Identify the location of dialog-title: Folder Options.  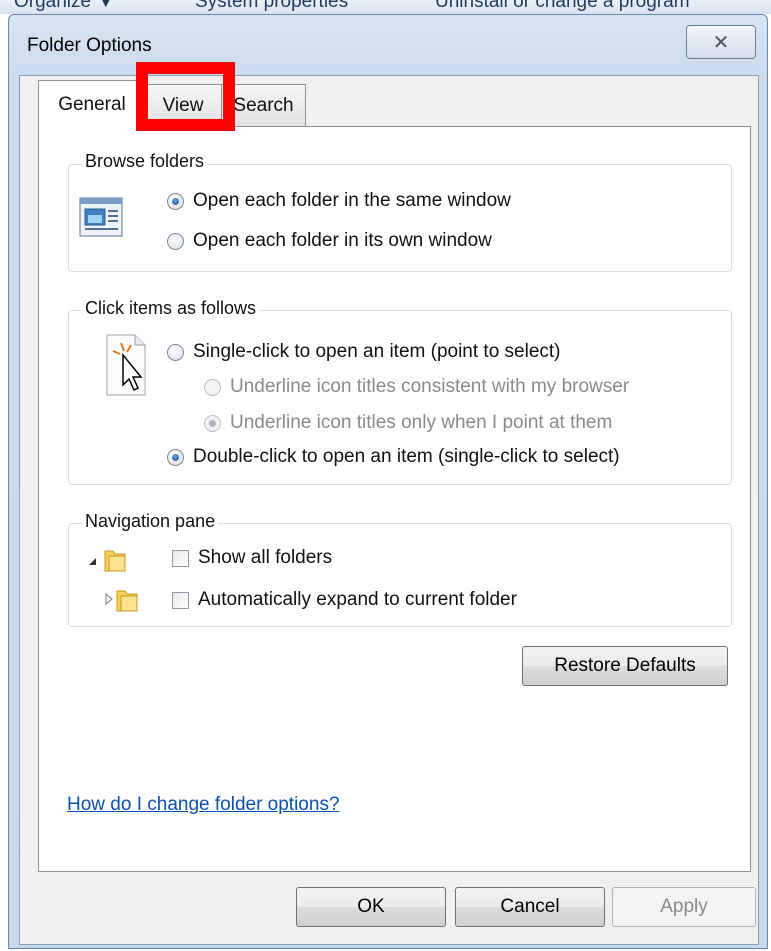
(89, 45).